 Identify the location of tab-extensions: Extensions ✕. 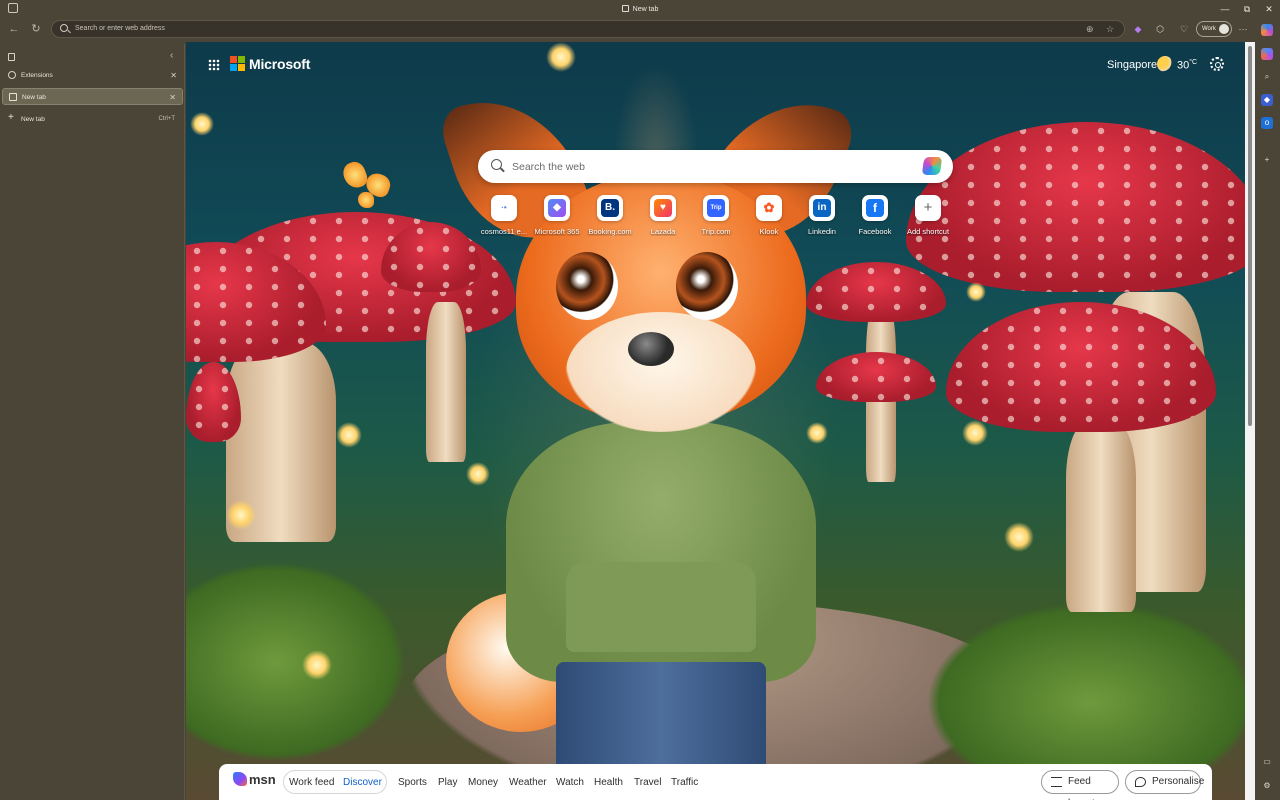
(92, 75).